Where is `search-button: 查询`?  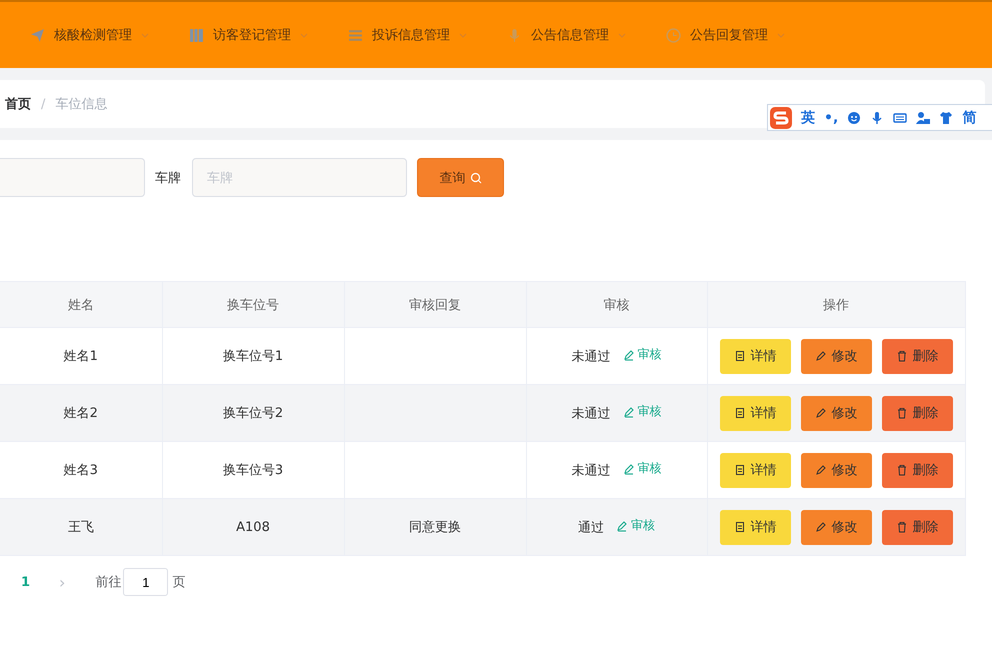
search-button: 查询 is located at coordinates (460, 177).